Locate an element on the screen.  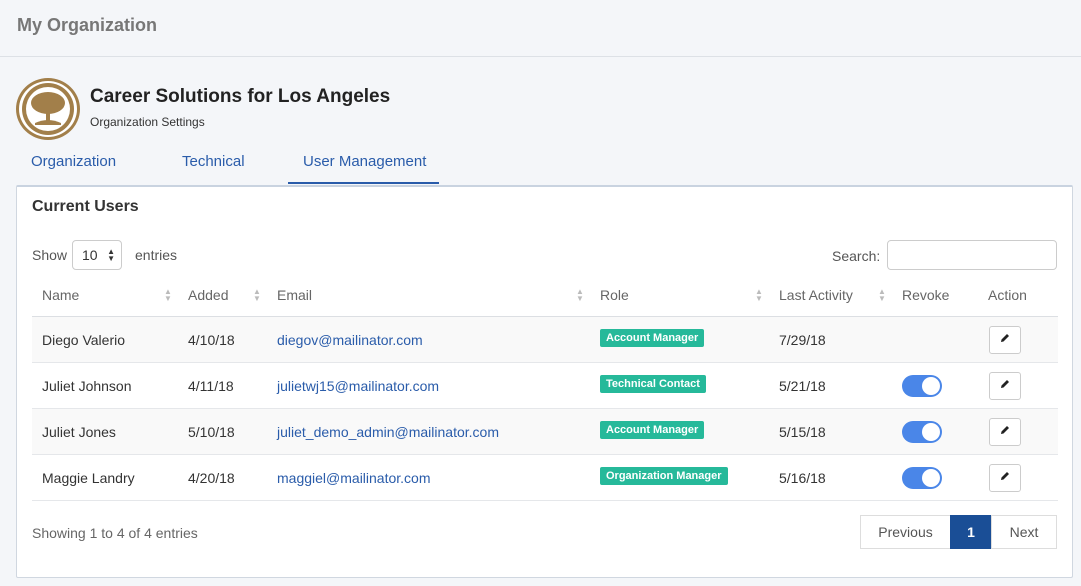
user-name: Juliet Johnson is located at coordinates (87, 386).